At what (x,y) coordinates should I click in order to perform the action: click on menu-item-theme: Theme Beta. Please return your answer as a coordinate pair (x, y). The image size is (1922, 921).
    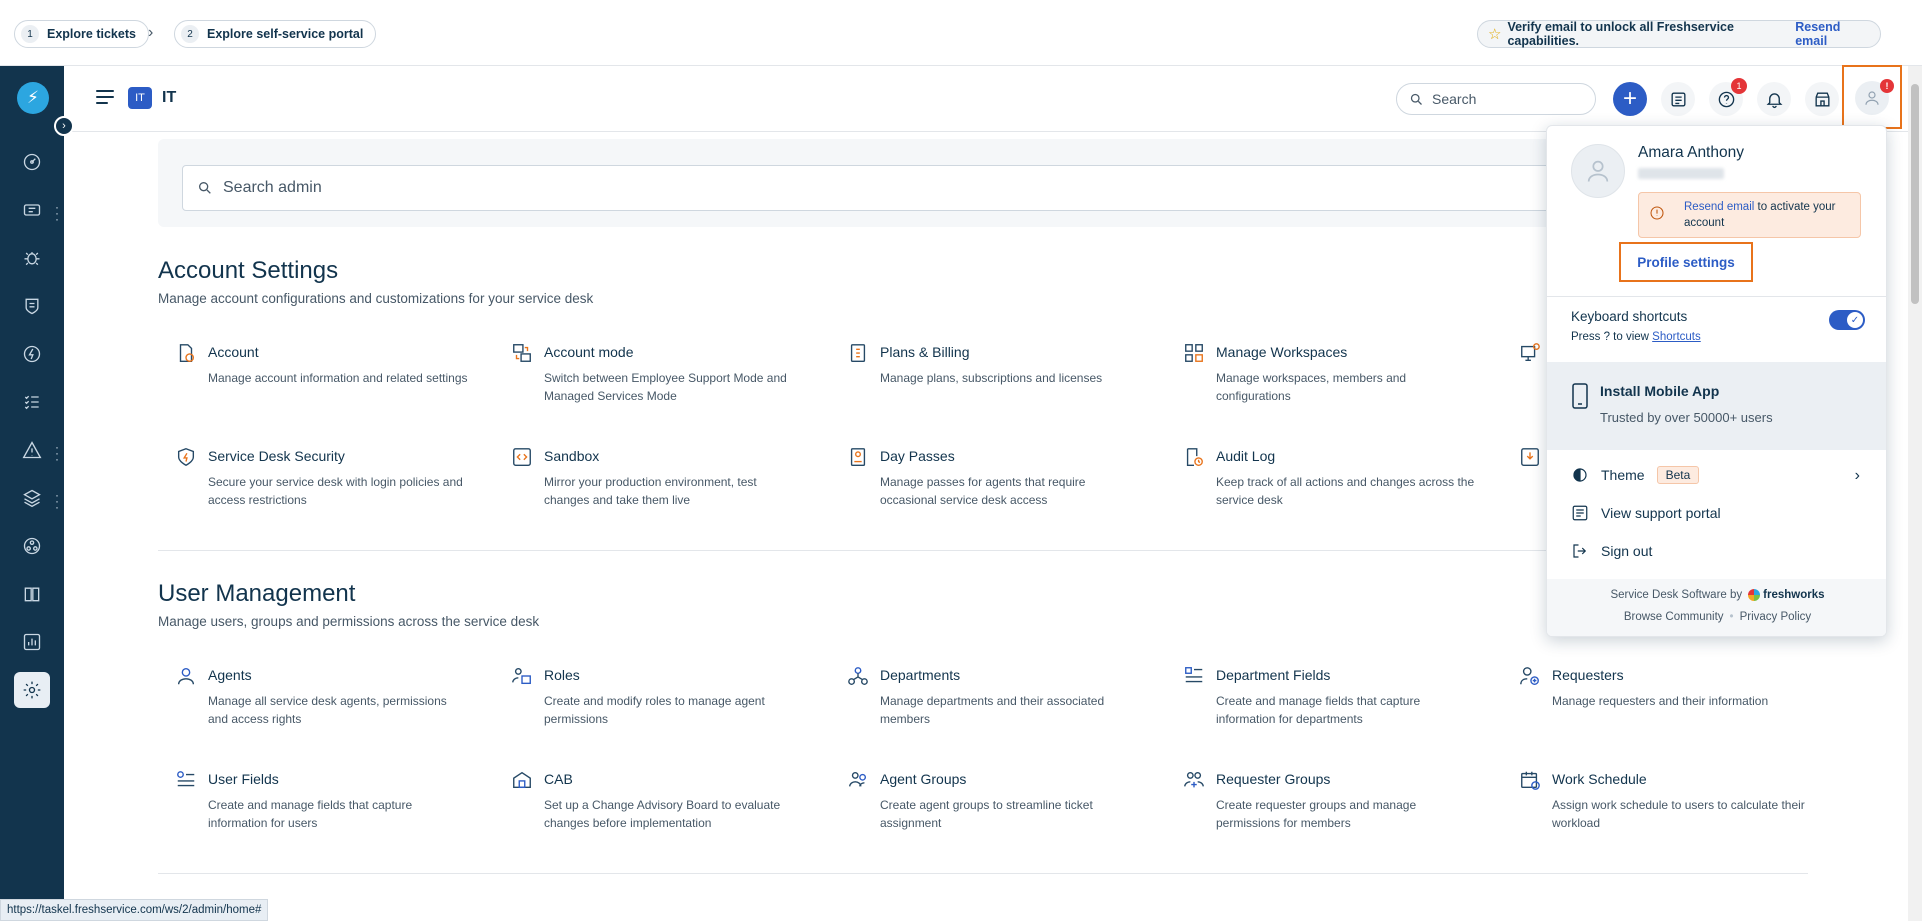
    Looking at the image, I should click on (1635, 475).